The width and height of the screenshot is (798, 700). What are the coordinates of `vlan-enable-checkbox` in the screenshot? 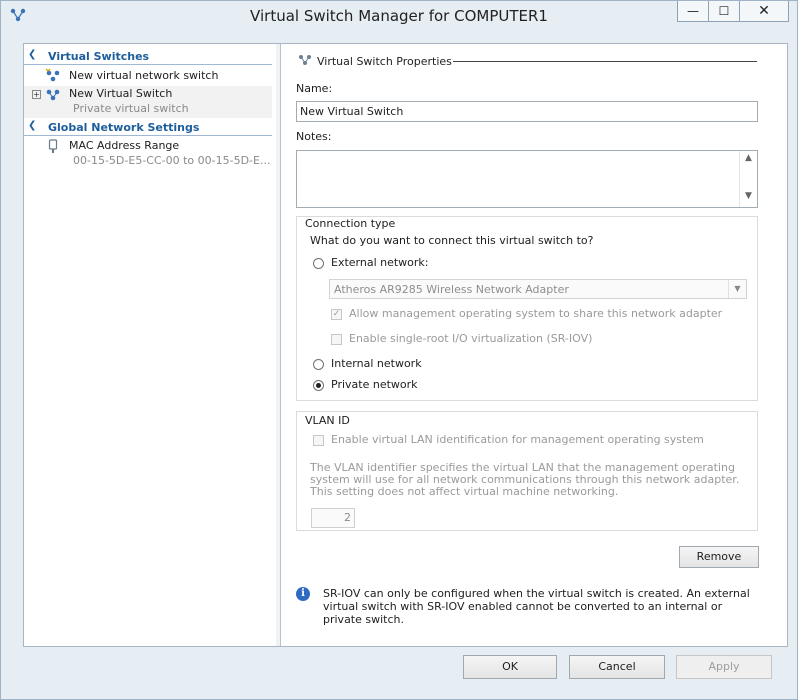 It's located at (318, 440).